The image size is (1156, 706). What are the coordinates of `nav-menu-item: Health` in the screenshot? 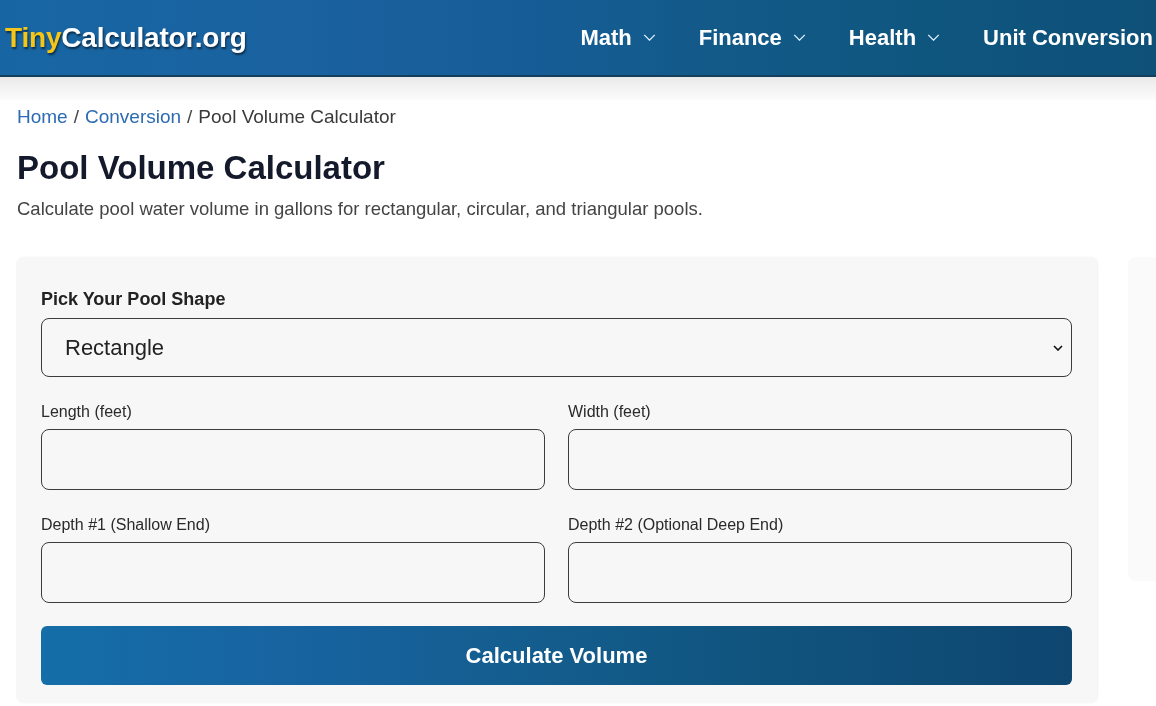 It's located at (894, 37).